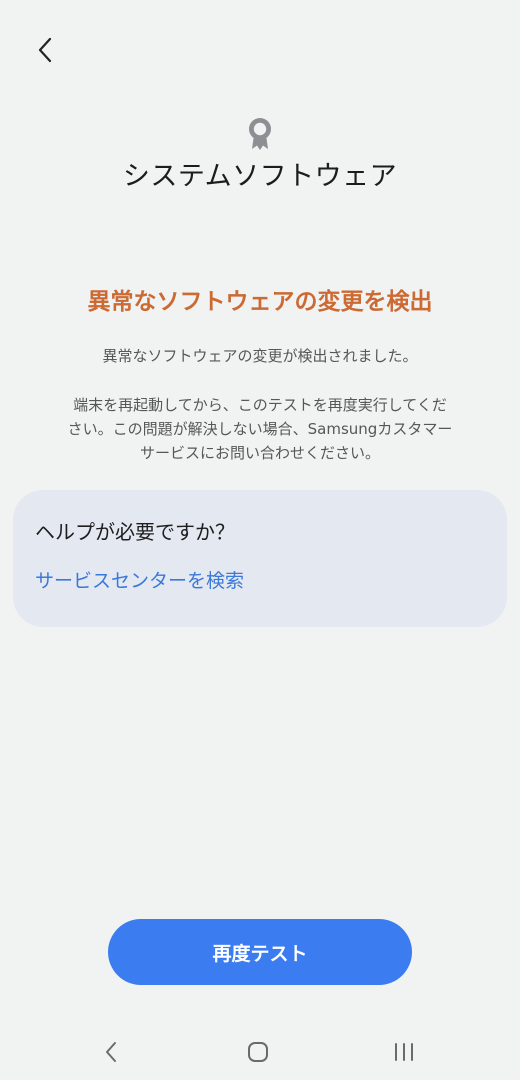 This screenshot has height=1080, width=520. I want to click on award-ribbon-icon, so click(260, 134).